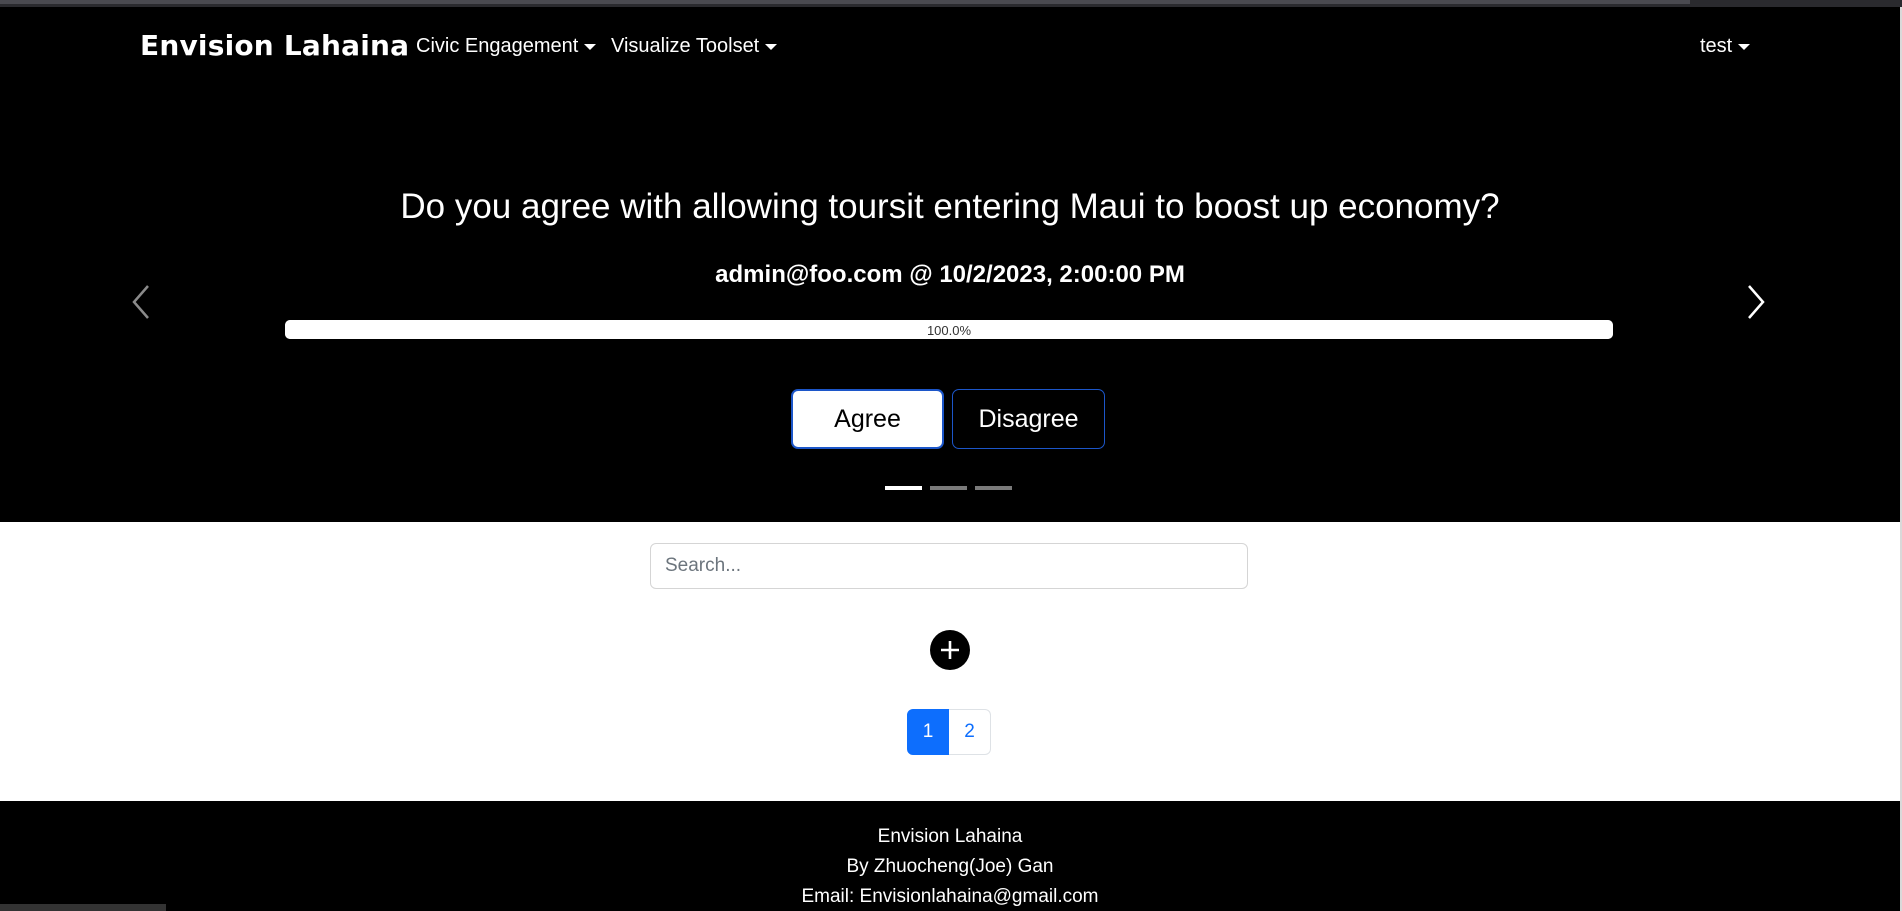 This screenshot has width=1902, height=911. I want to click on chevron-right-icon, so click(1756, 302).